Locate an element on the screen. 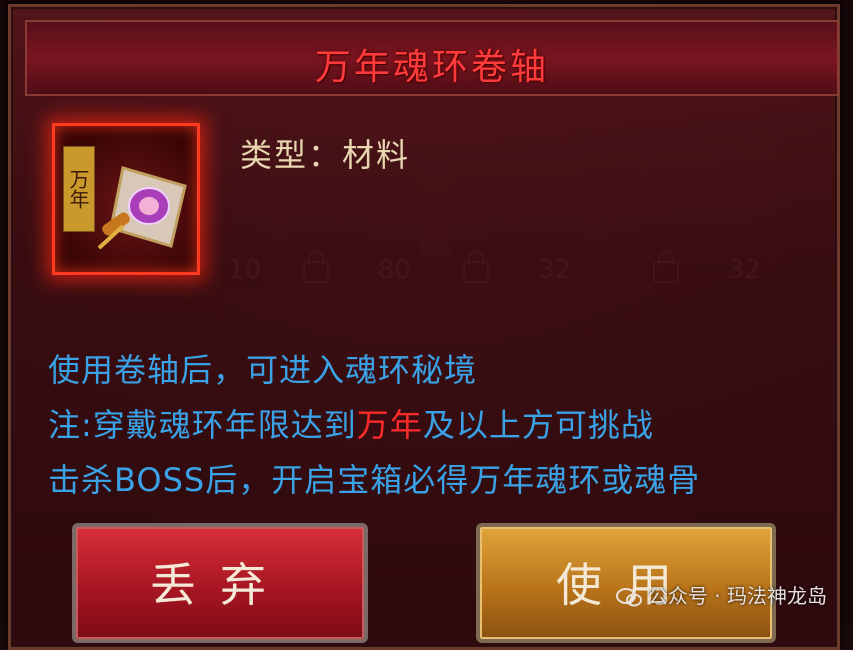 The height and width of the screenshot is (650, 853). item-icon-frame: 万年 is located at coordinates (126, 199).